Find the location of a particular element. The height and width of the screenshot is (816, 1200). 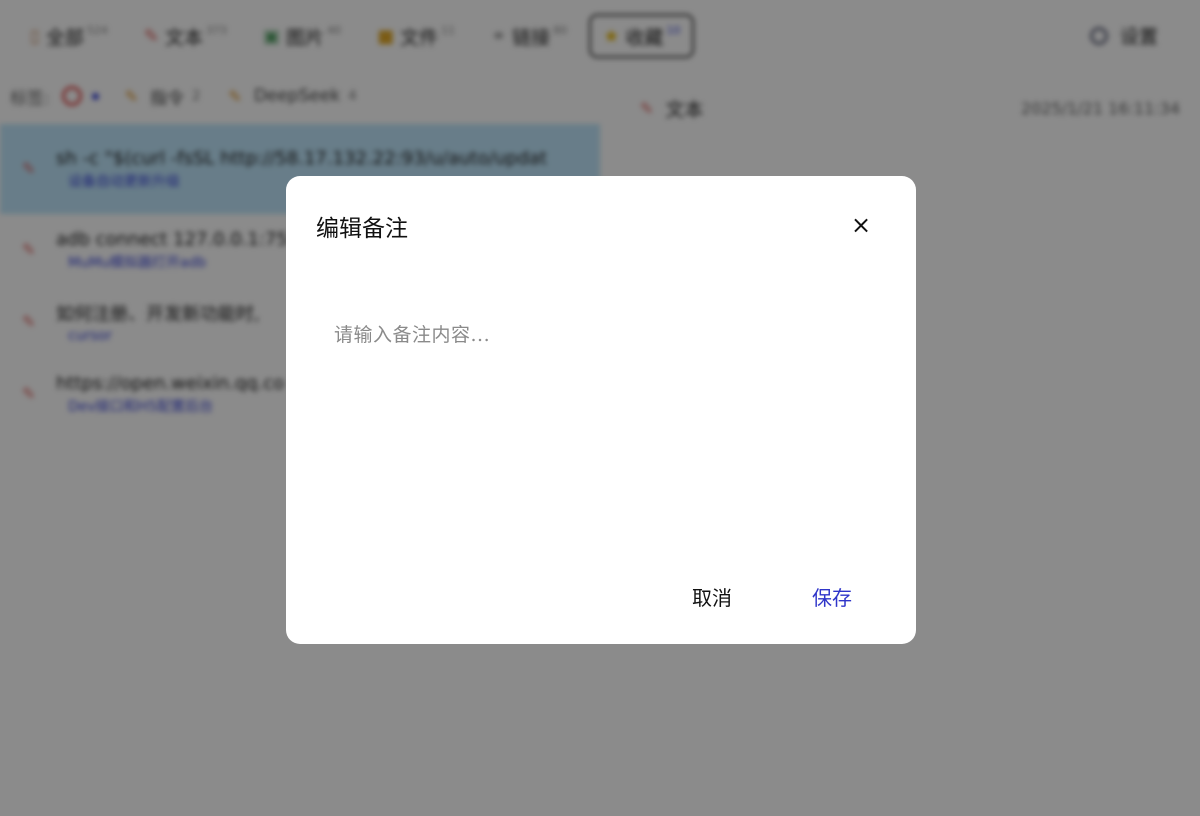

note-input is located at coordinates (601, 421).